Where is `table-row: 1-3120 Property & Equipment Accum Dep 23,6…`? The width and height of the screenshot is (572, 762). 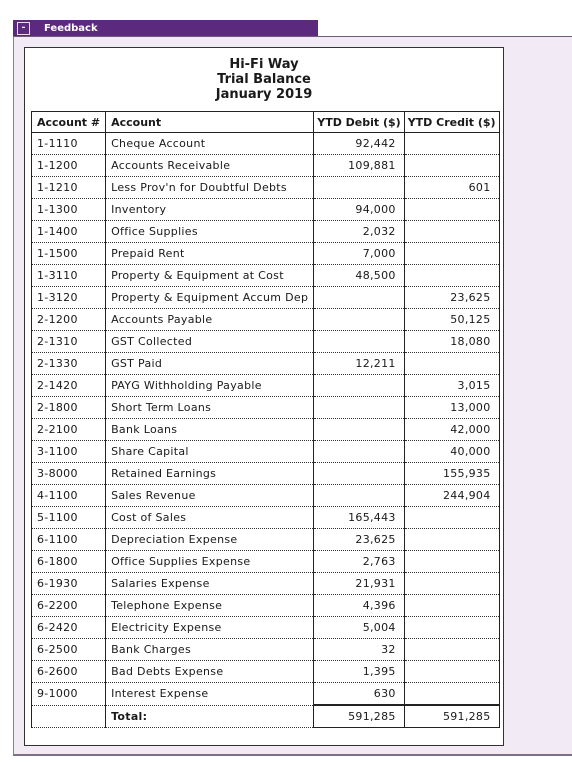 table-row: 1-3120 Property & Equipment Accum Dep 23,6… is located at coordinates (265, 297).